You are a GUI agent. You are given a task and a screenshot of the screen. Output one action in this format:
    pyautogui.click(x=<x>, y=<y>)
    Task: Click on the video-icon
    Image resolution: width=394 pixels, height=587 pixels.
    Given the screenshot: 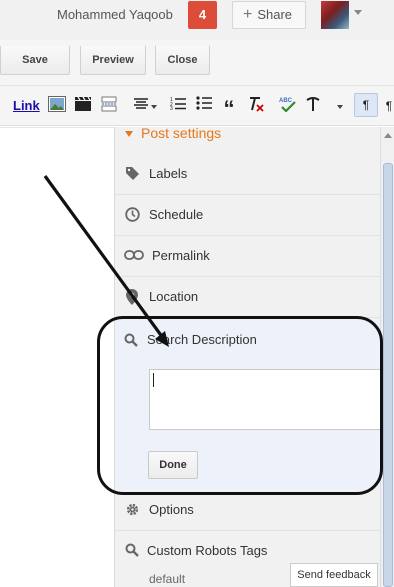 What is the action you would take?
    pyautogui.click(x=83, y=106)
    